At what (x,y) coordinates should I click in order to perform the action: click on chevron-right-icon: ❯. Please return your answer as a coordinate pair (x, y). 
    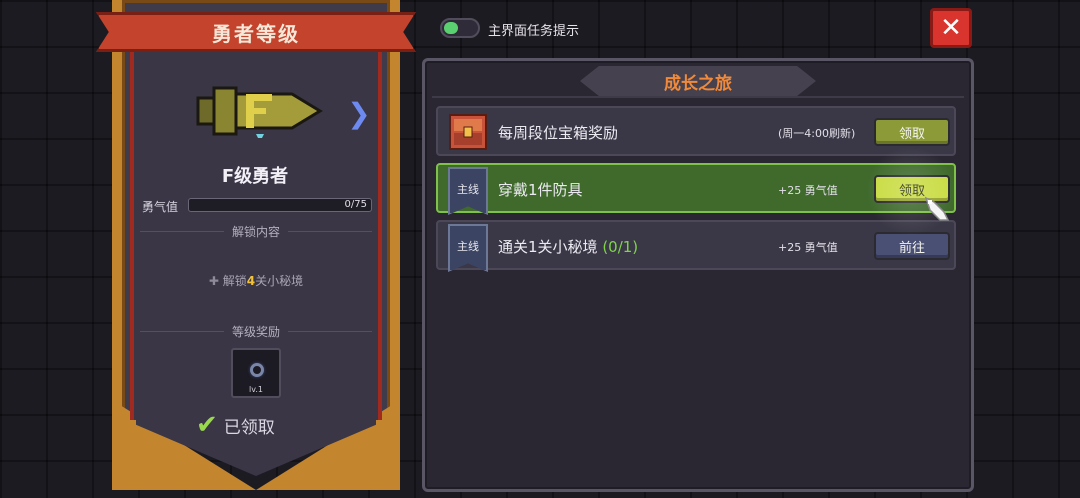
    Looking at the image, I should click on (358, 113).